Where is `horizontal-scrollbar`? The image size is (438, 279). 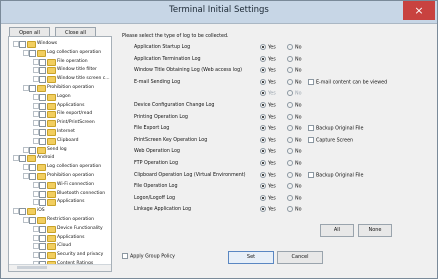 horizontal-scrollbar is located at coordinates (60, 267).